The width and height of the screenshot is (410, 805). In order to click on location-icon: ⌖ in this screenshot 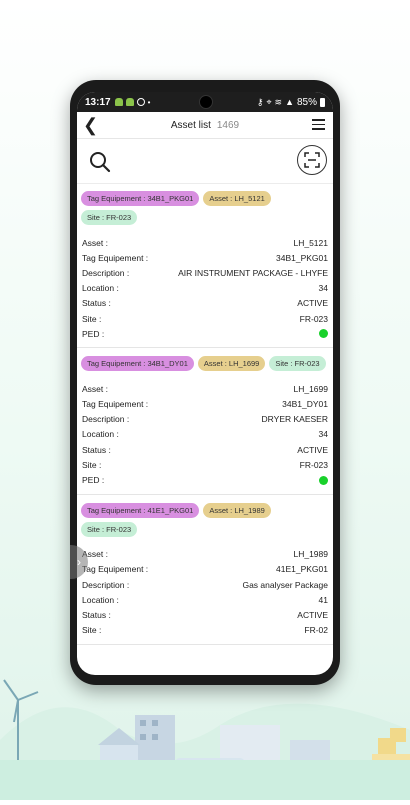, I will do `click(269, 101)`.